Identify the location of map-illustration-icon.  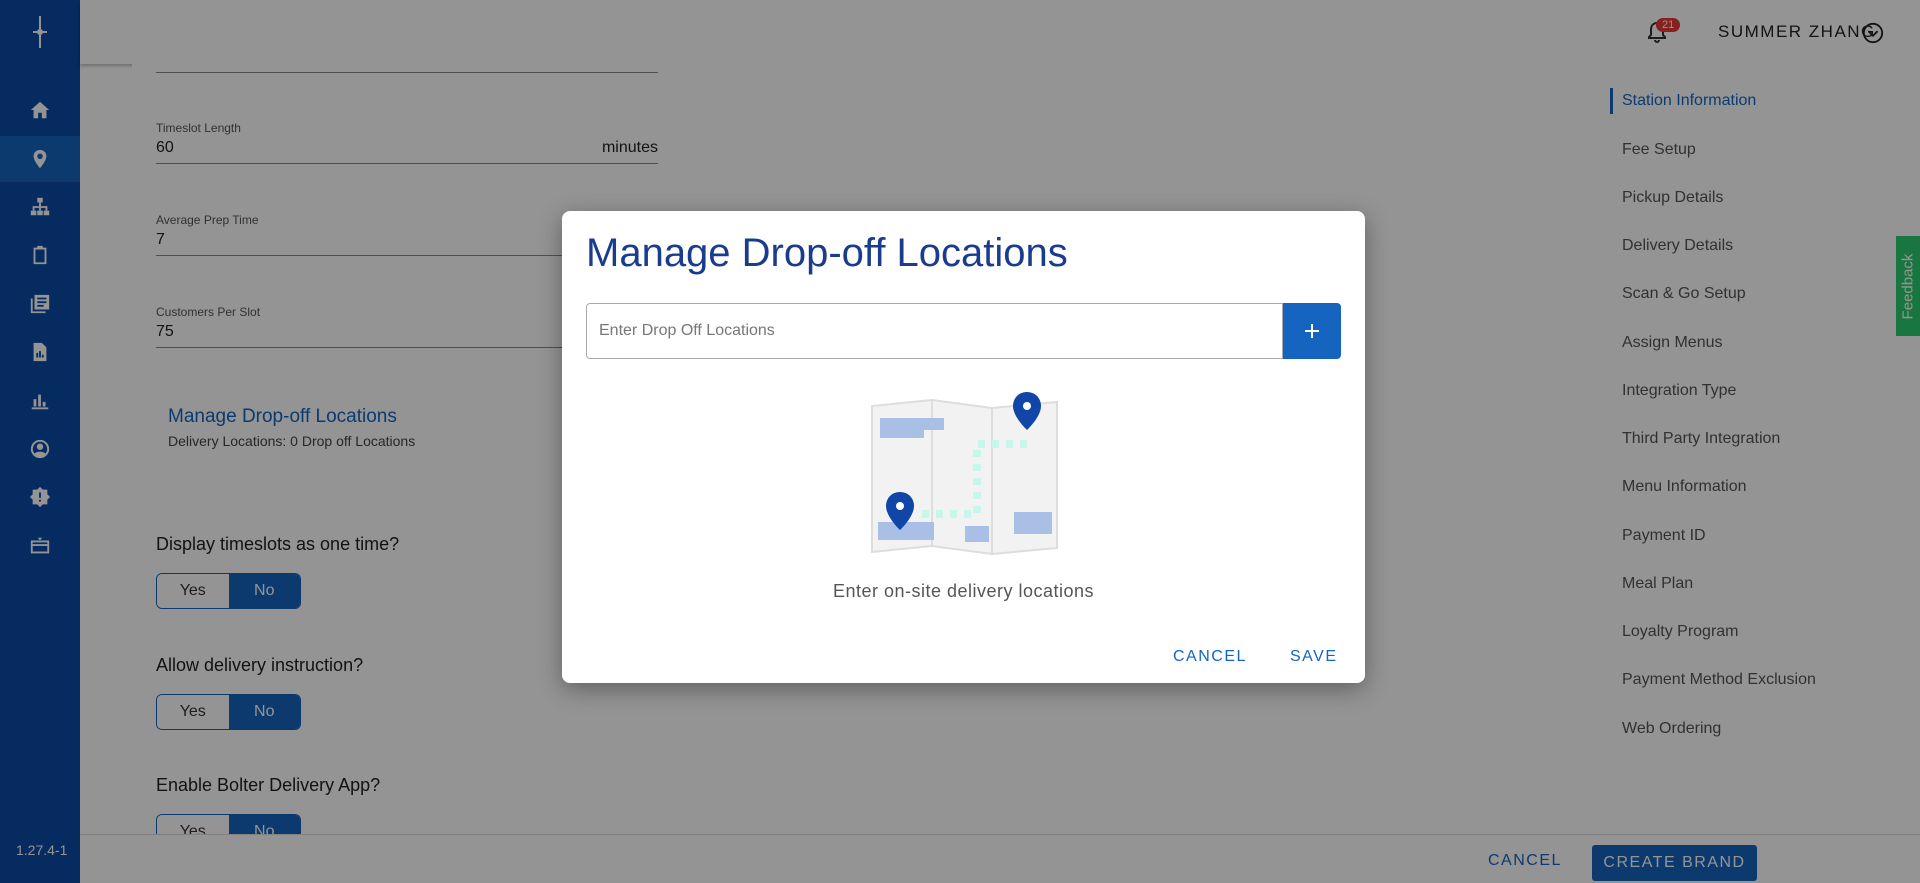
(964, 474).